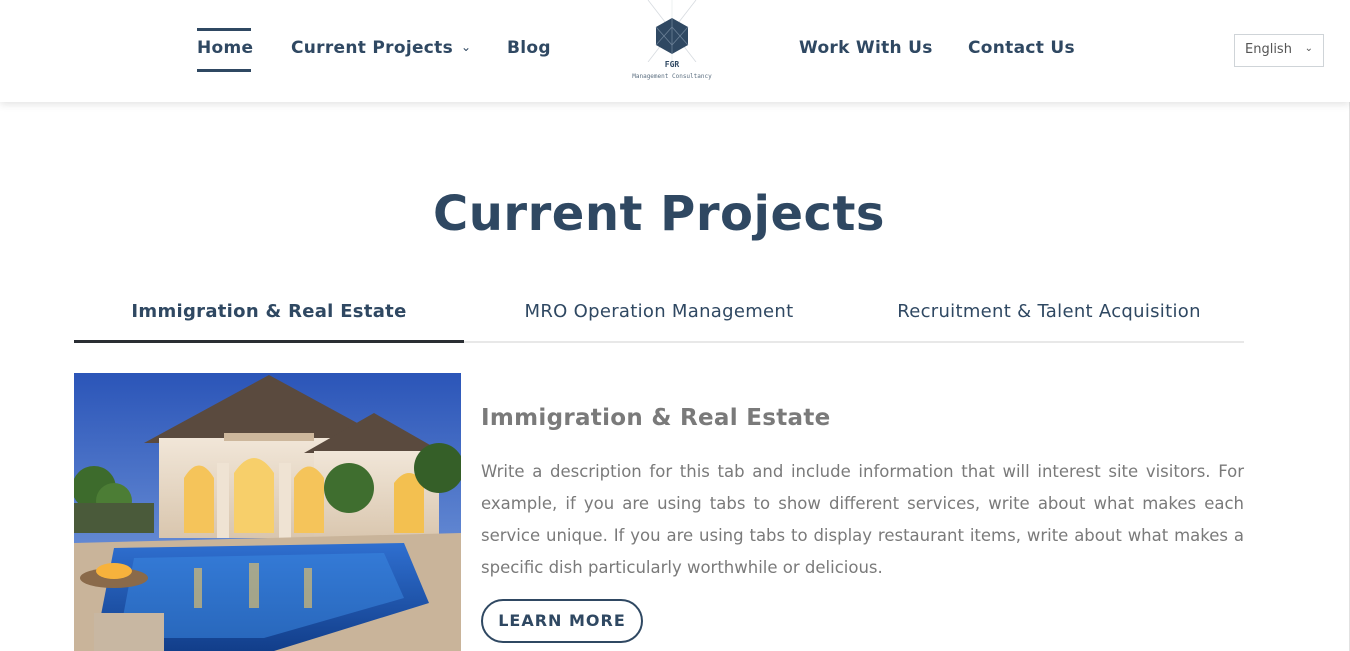 This screenshot has height=651, width=1350. Describe the element at coordinates (1268, 49) in the screenshot. I see `language-selected-value: English` at that location.